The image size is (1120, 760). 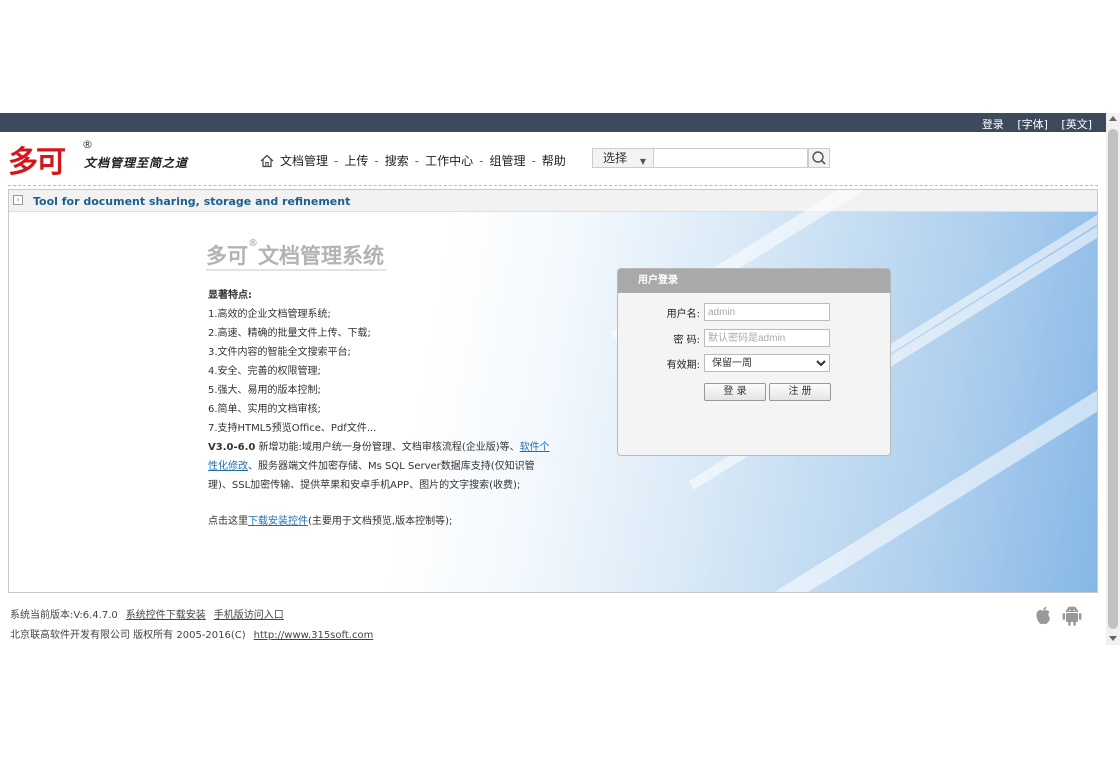 I want to click on logo-slogan: 文档管理至简之道, so click(x=136, y=163).